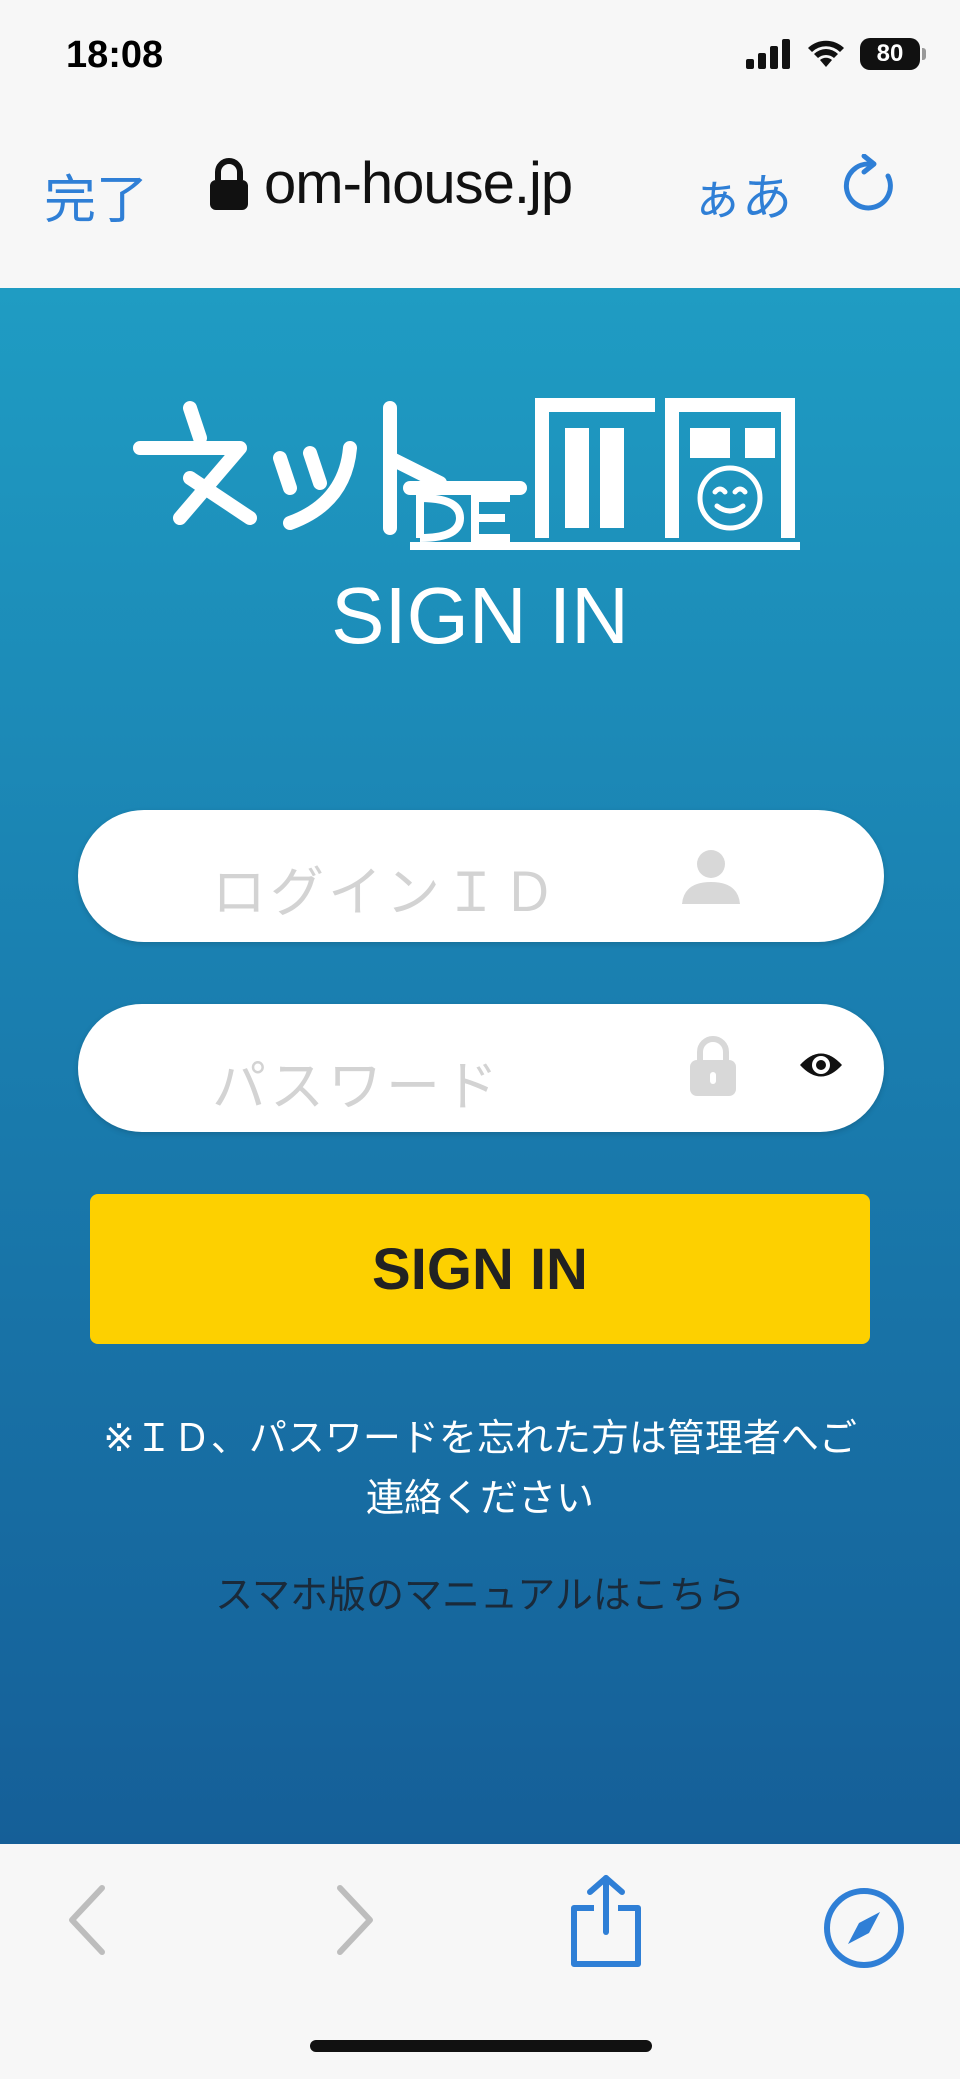  Describe the element at coordinates (480, 1468) in the screenshot. I see `forgot-password-note: ※ＩＤ、パスワードを忘れた方は管理者へご連絡ください` at that location.